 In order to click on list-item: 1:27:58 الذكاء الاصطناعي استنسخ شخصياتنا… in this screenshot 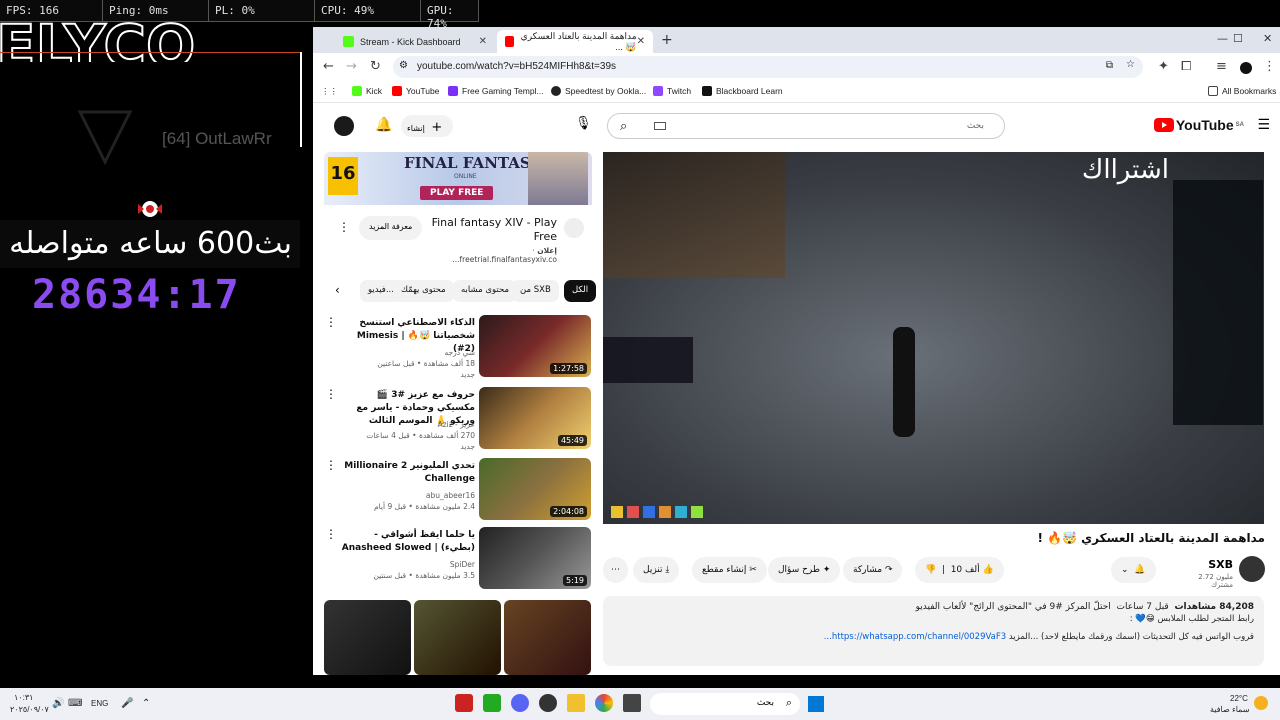, I will do `click(458, 350)`.